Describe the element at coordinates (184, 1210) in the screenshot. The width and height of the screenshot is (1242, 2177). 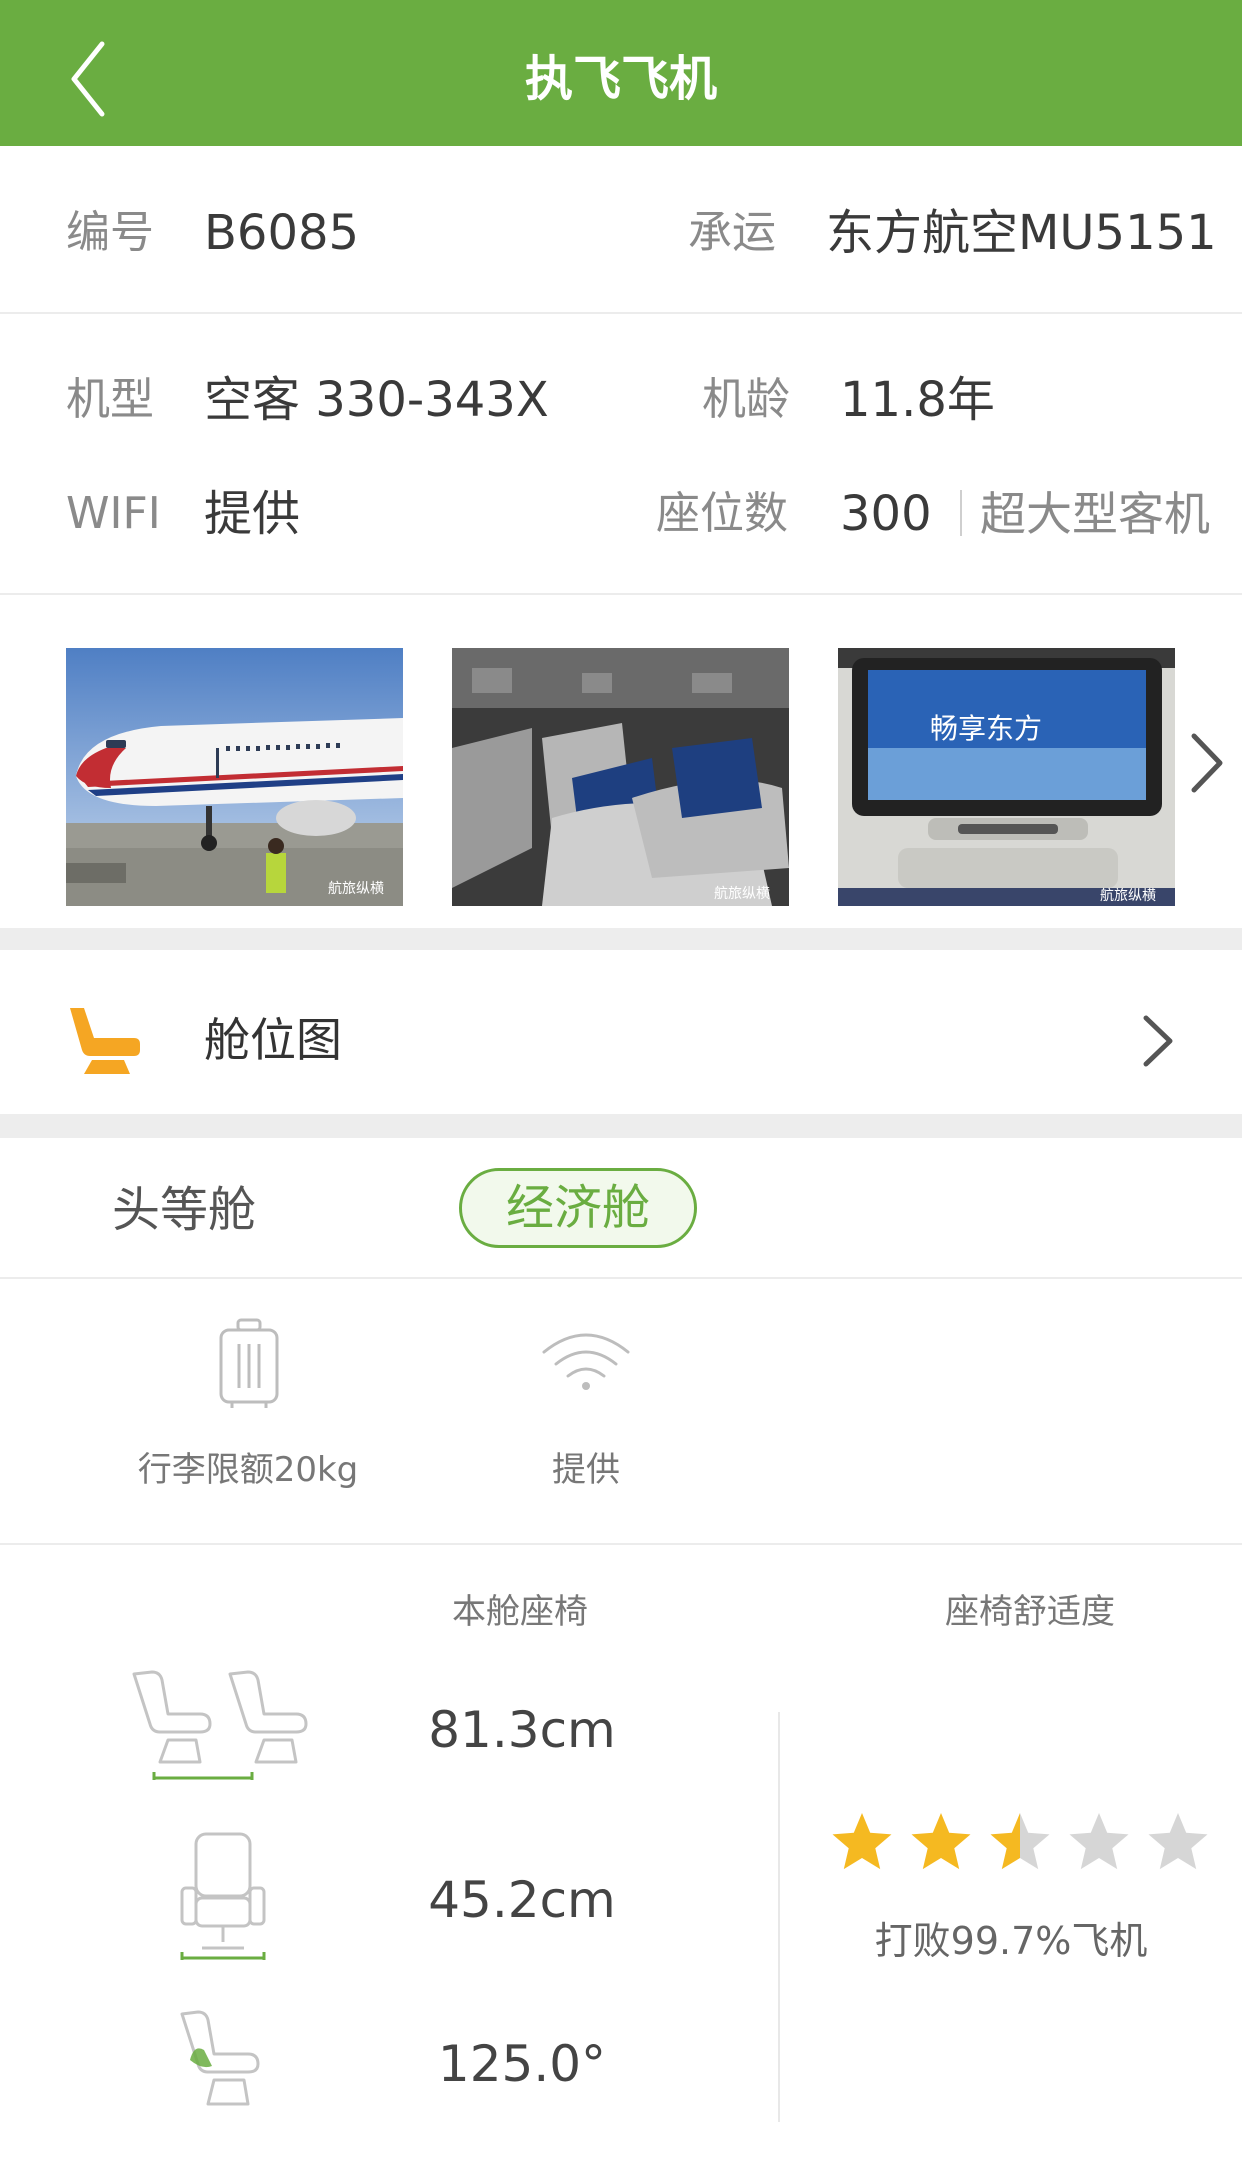
I see `tab-first-class: 头等舱` at that location.